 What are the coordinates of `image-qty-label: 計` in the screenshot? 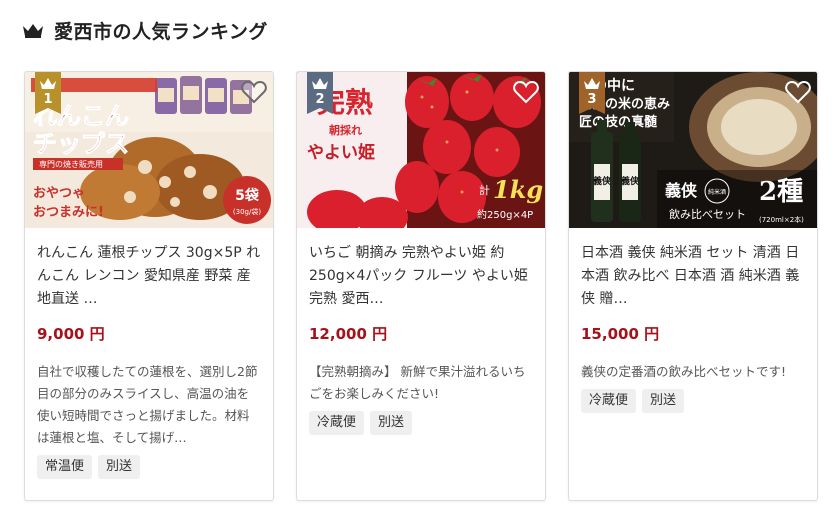 It's located at (484, 190).